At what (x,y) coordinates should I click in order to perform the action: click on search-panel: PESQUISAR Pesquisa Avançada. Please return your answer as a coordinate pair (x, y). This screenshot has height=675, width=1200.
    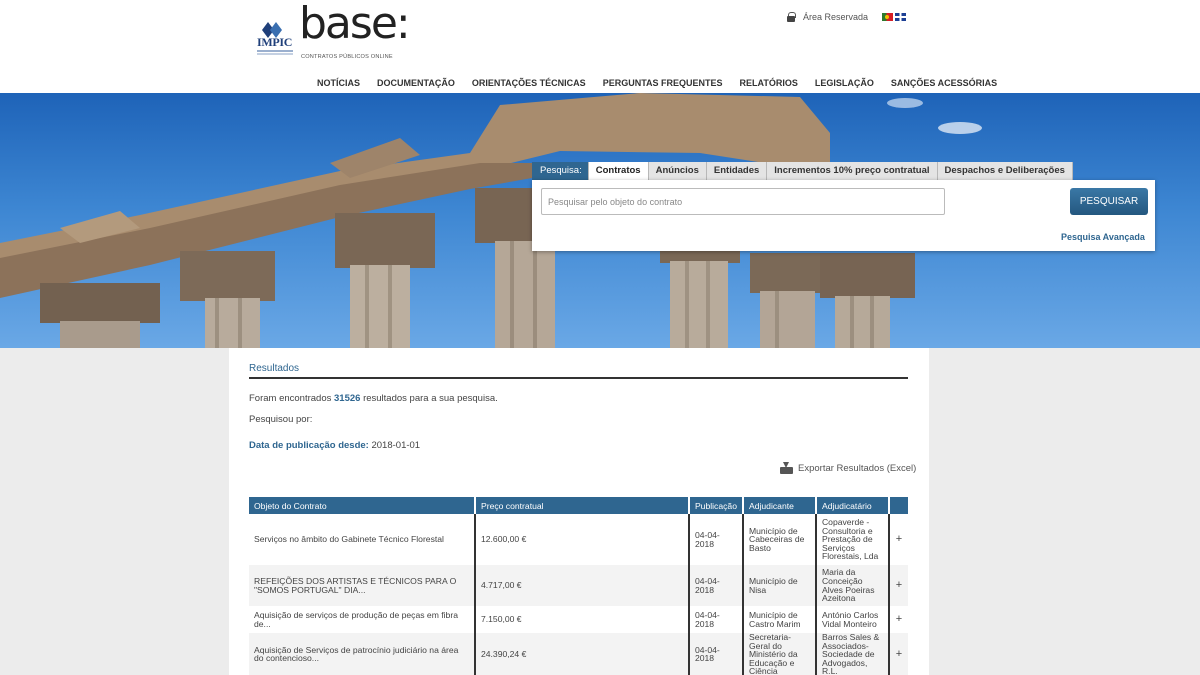
    Looking at the image, I should click on (843, 215).